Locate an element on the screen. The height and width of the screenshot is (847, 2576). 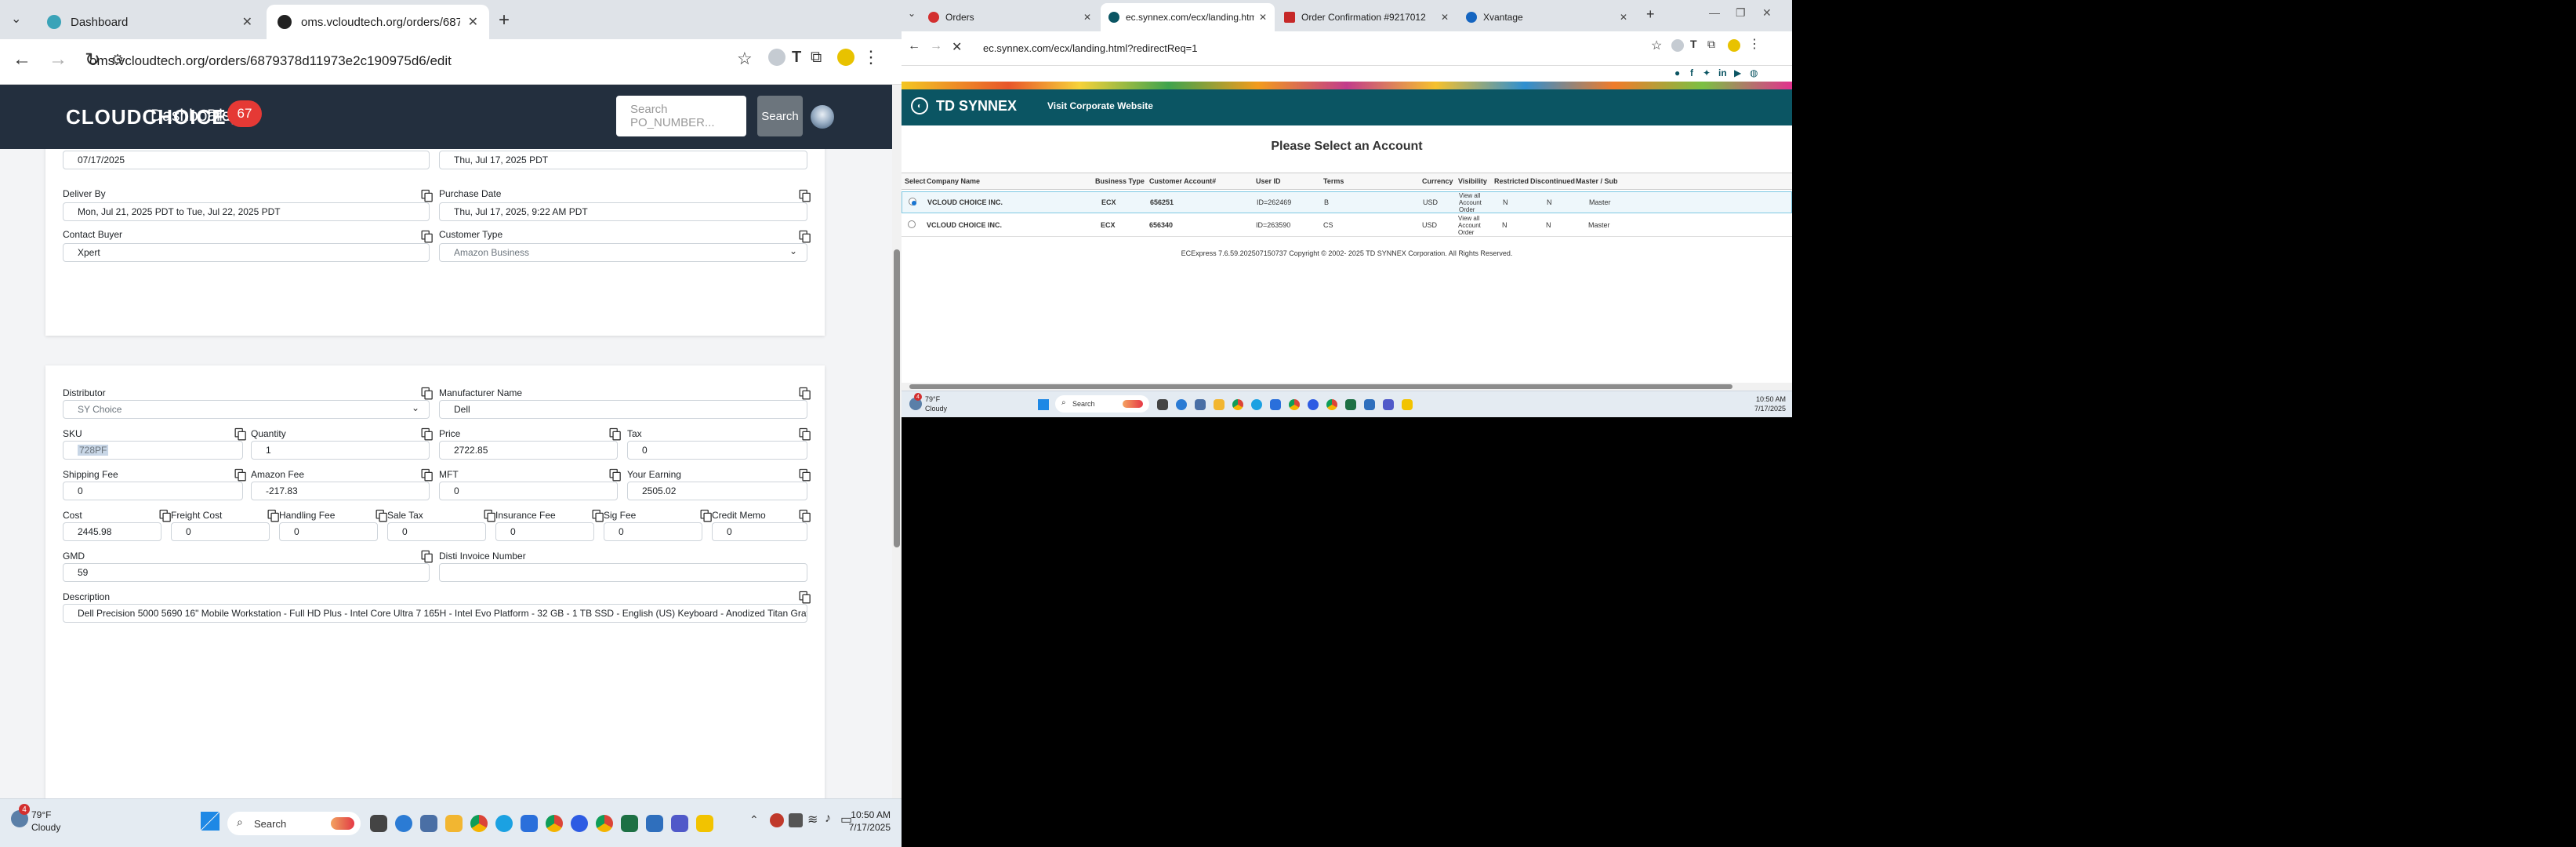
tab-order-confirmation: Order Confirmation #9217012 ✕ is located at coordinates (1367, 17).